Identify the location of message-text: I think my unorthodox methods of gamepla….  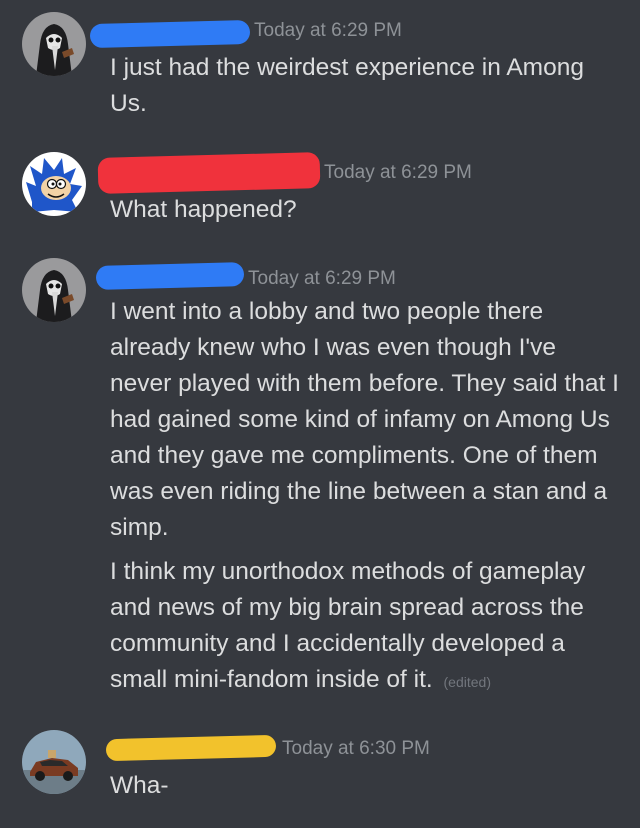
(365, 627).